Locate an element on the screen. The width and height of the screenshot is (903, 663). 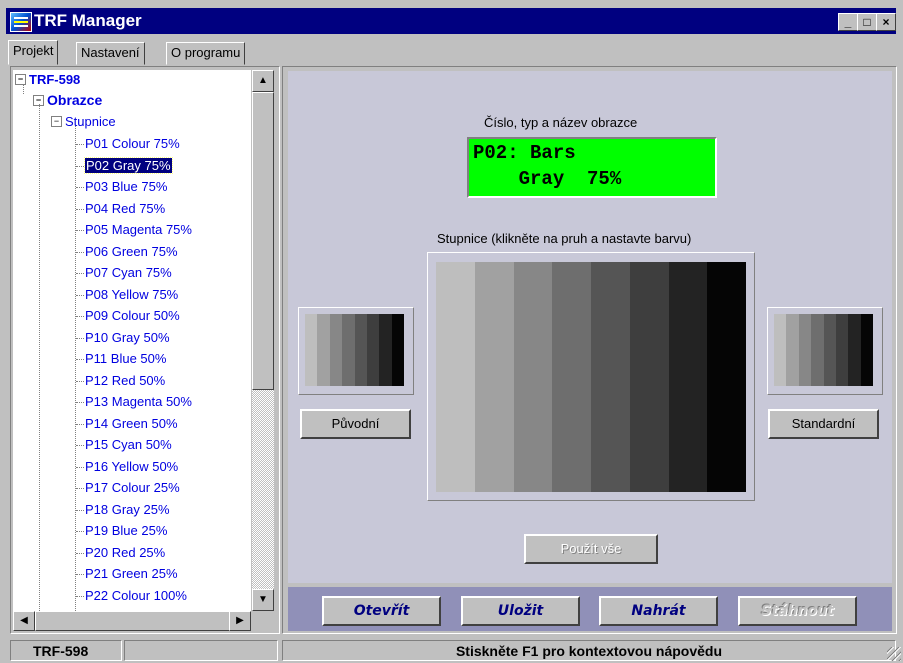
original-scale-preview is located at coordinates (356, 351).